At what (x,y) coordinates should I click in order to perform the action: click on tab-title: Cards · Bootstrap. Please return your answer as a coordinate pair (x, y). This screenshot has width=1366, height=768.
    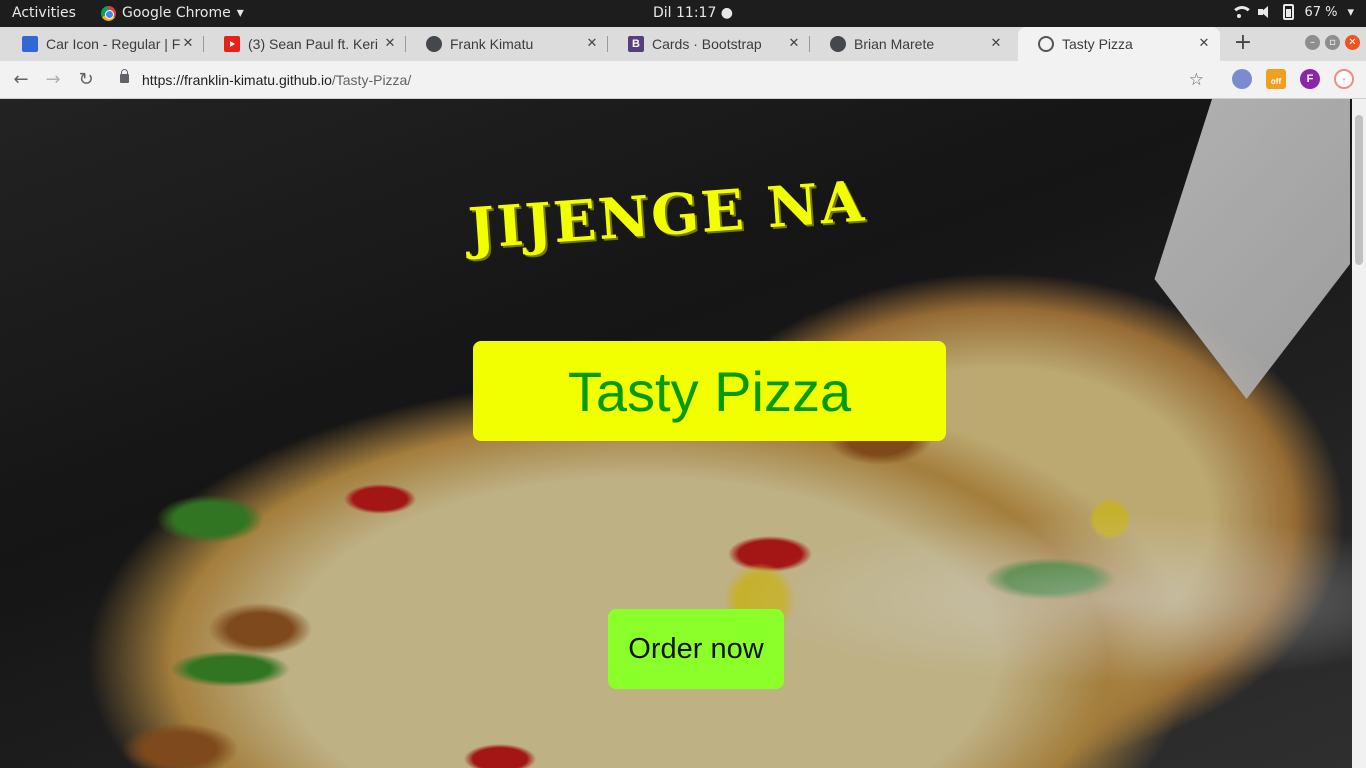
    Looking at the image, I should click on (707, 44).